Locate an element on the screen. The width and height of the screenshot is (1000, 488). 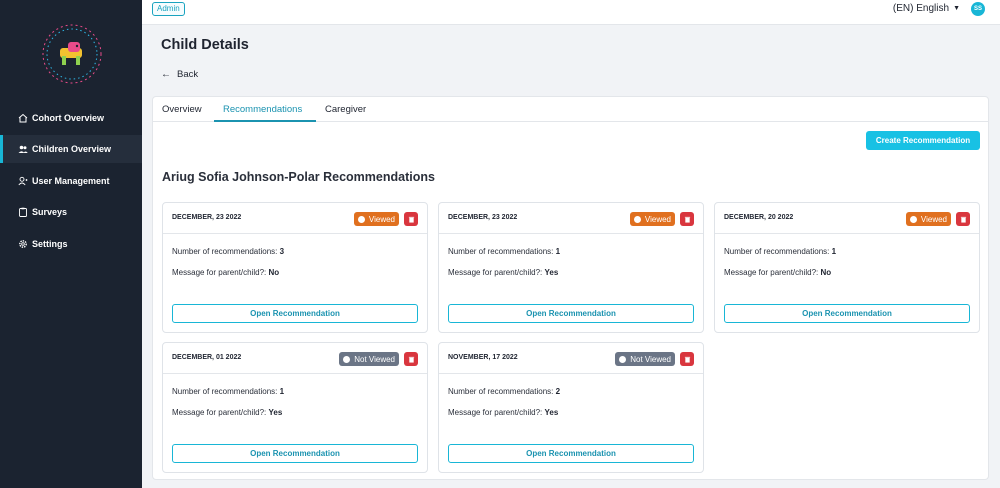
recommendation-count-value: 2 is located at coordinates (558, 391).